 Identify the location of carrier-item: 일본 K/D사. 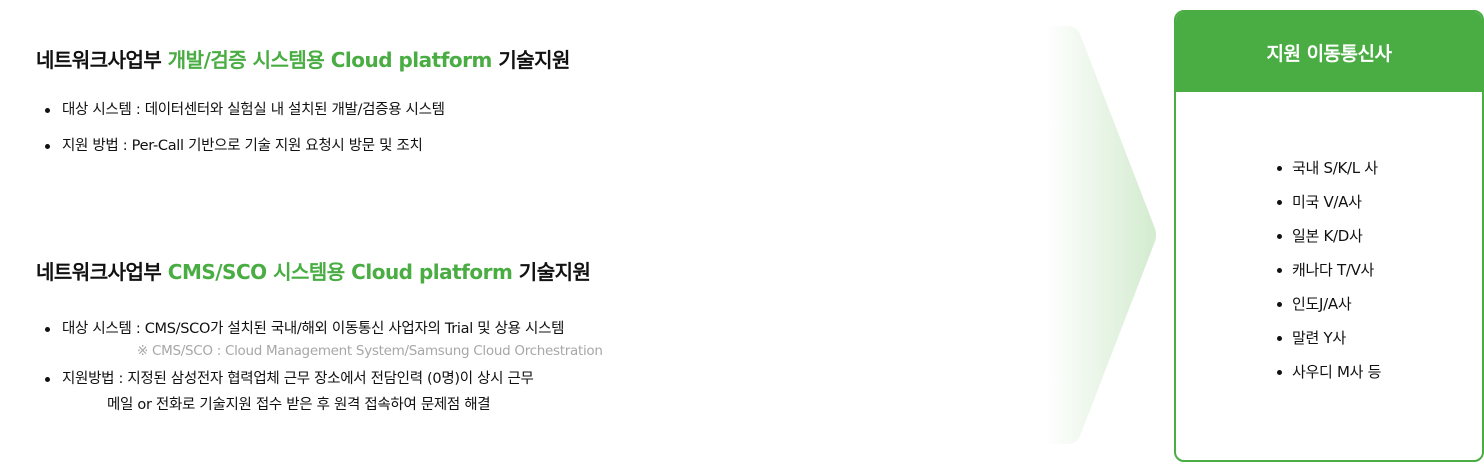
(1328, 242).